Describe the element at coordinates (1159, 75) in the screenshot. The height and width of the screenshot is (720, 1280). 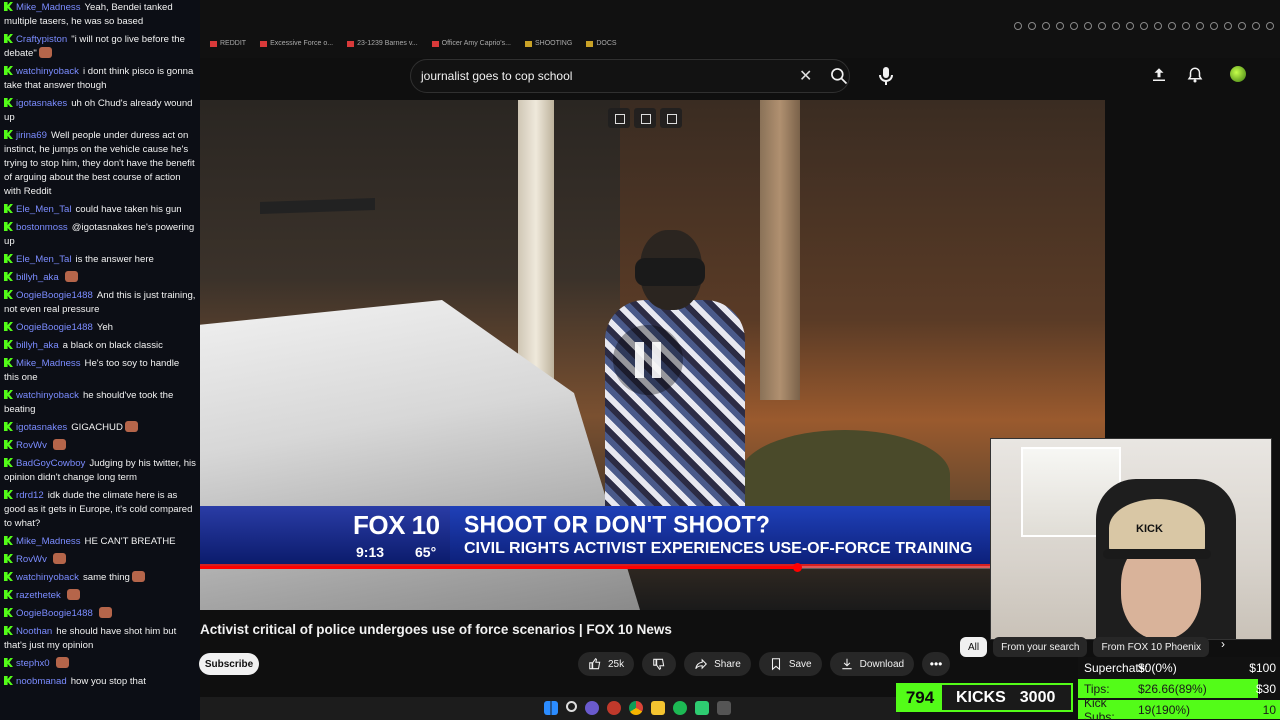
I see `upload-icon` at that location.